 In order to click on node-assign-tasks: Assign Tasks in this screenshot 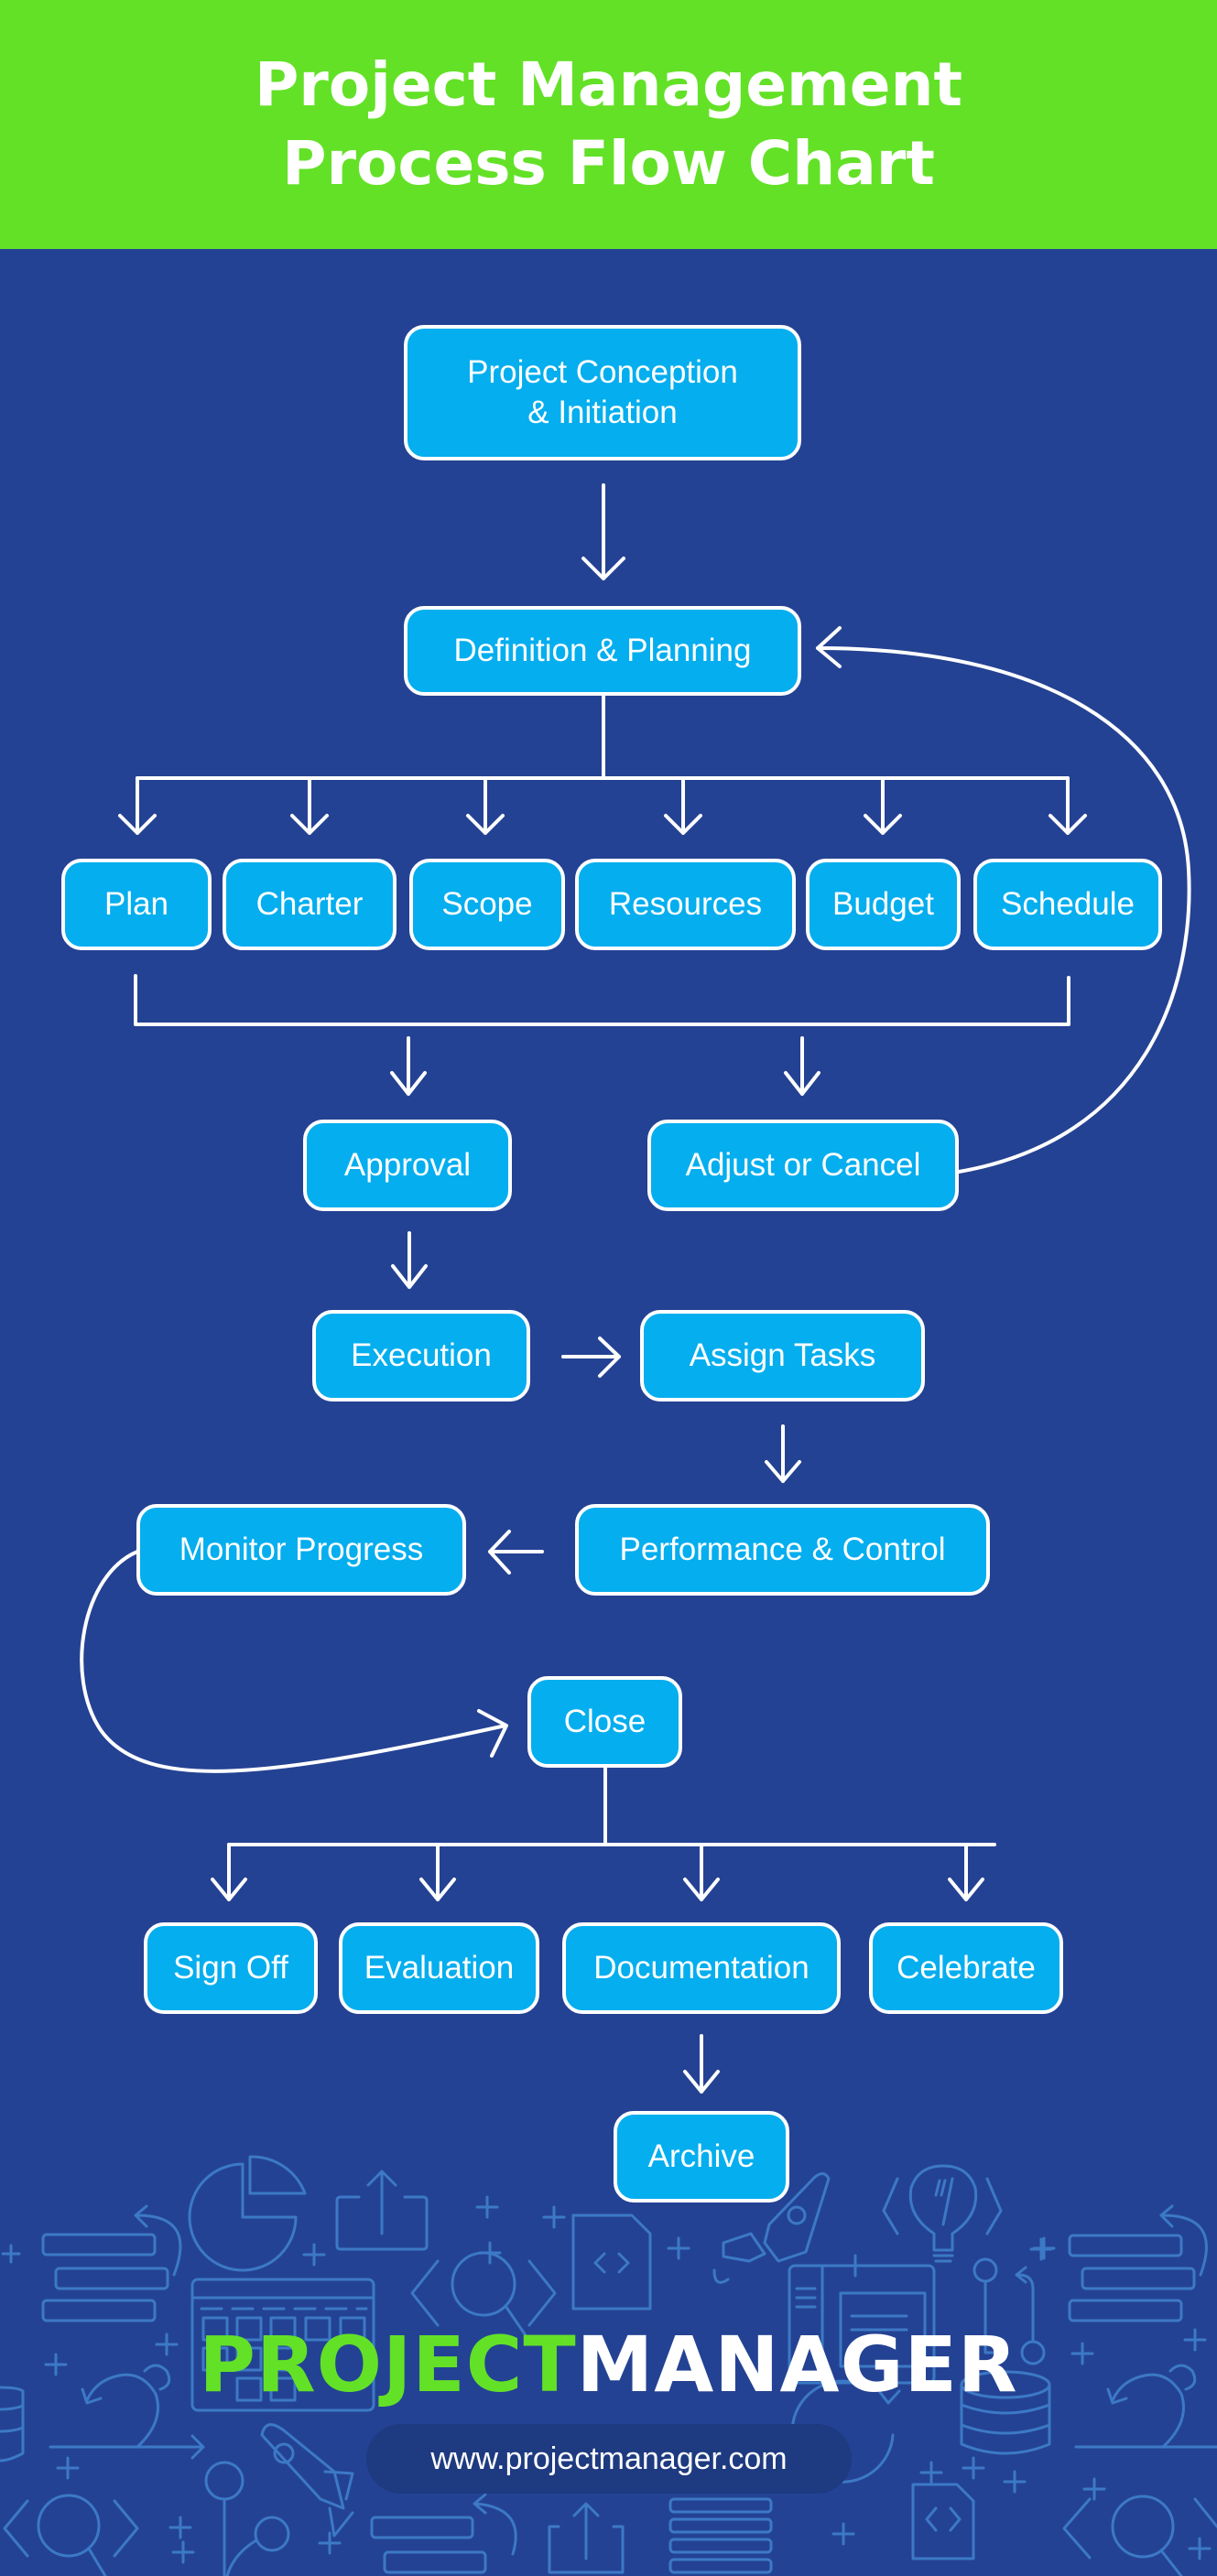, I will do `click(783, 1356)`.